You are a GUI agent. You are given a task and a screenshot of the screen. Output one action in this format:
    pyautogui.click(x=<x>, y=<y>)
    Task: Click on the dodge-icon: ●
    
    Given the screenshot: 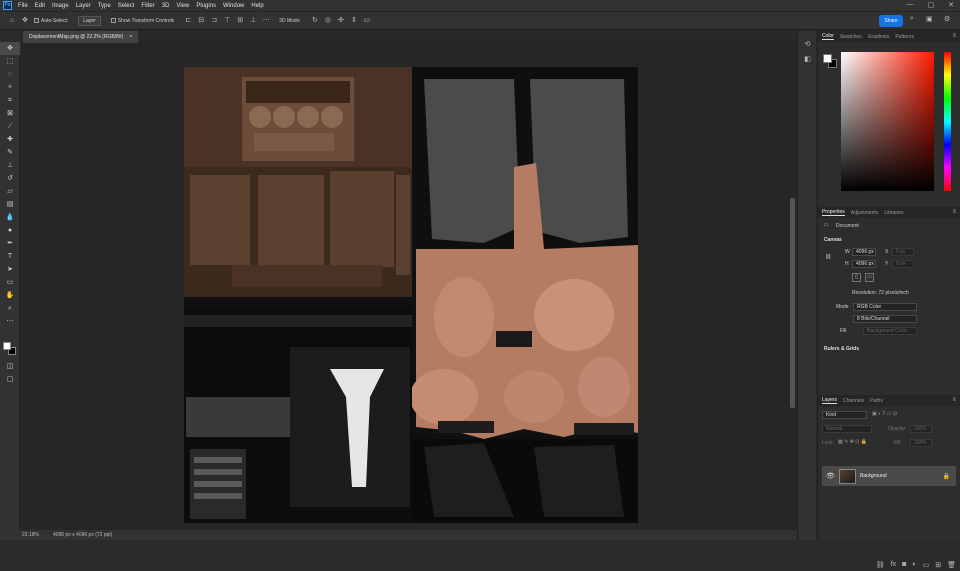 What is the action you would take?
    pyautogui.click(x=10, y=230)
    